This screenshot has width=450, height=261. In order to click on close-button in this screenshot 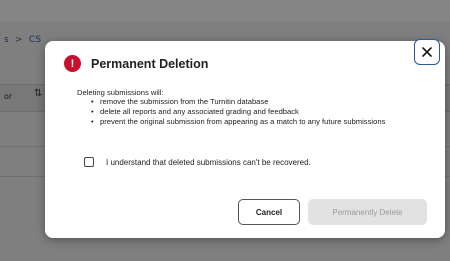, I will do `click(427, 52)`.